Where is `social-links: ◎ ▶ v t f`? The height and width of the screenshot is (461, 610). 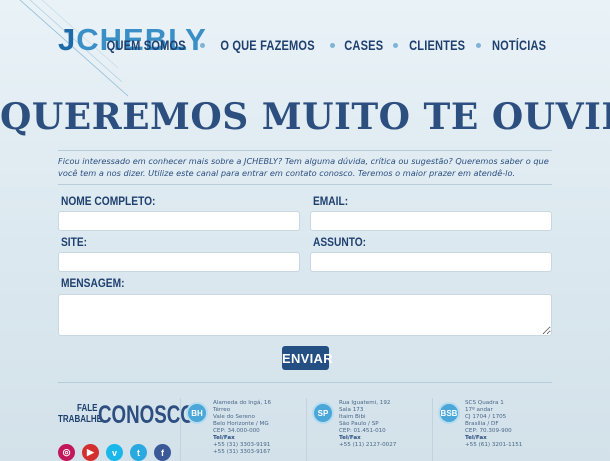 social-links: ◎ ▶ v t f is located at coordinates (118, 452).